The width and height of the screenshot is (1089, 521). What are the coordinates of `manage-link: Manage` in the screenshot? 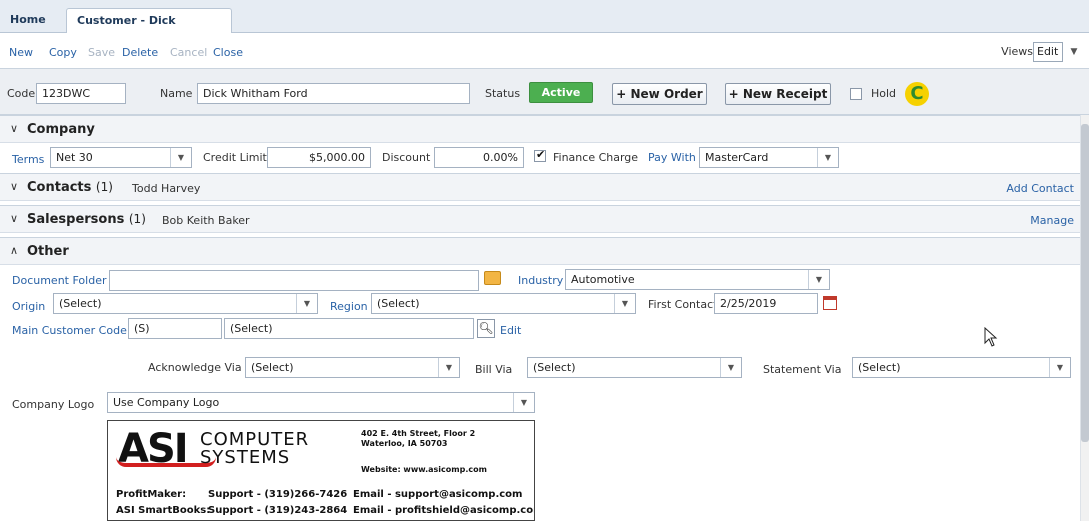 It's located at (1052, 220).